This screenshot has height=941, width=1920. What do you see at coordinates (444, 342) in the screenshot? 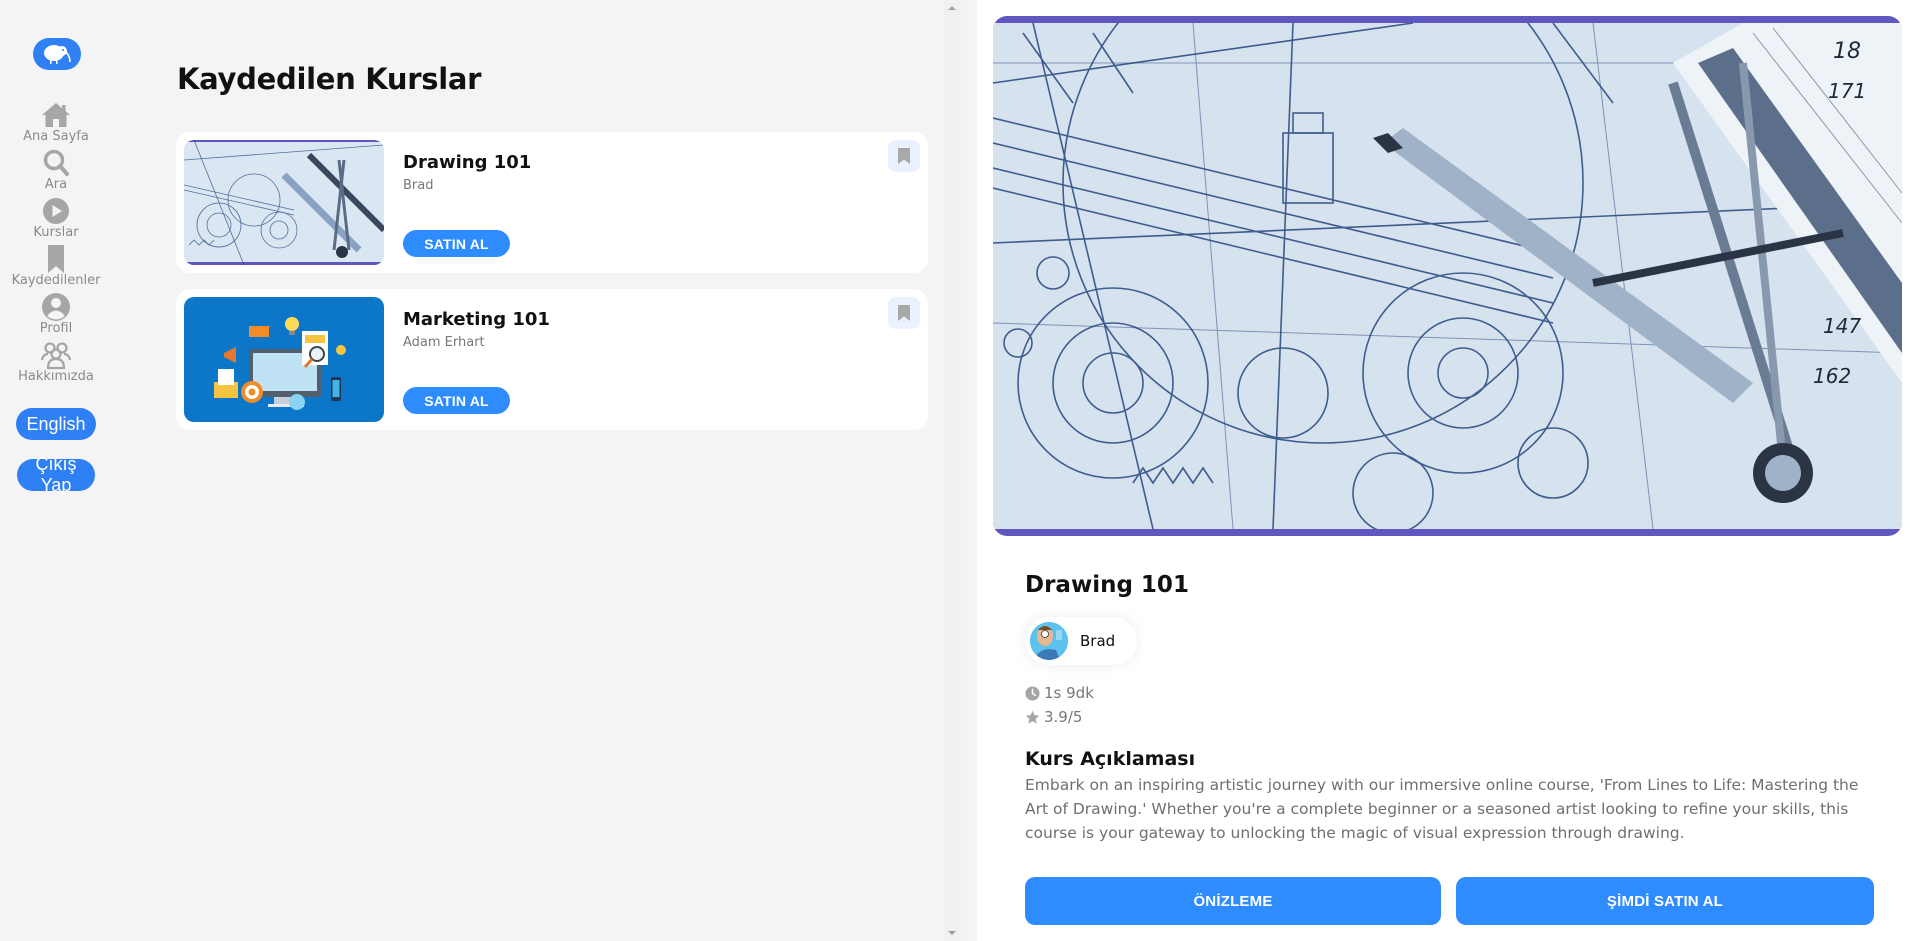
I see `course-author: Adam Erhart` at bounding box center [444, 342].